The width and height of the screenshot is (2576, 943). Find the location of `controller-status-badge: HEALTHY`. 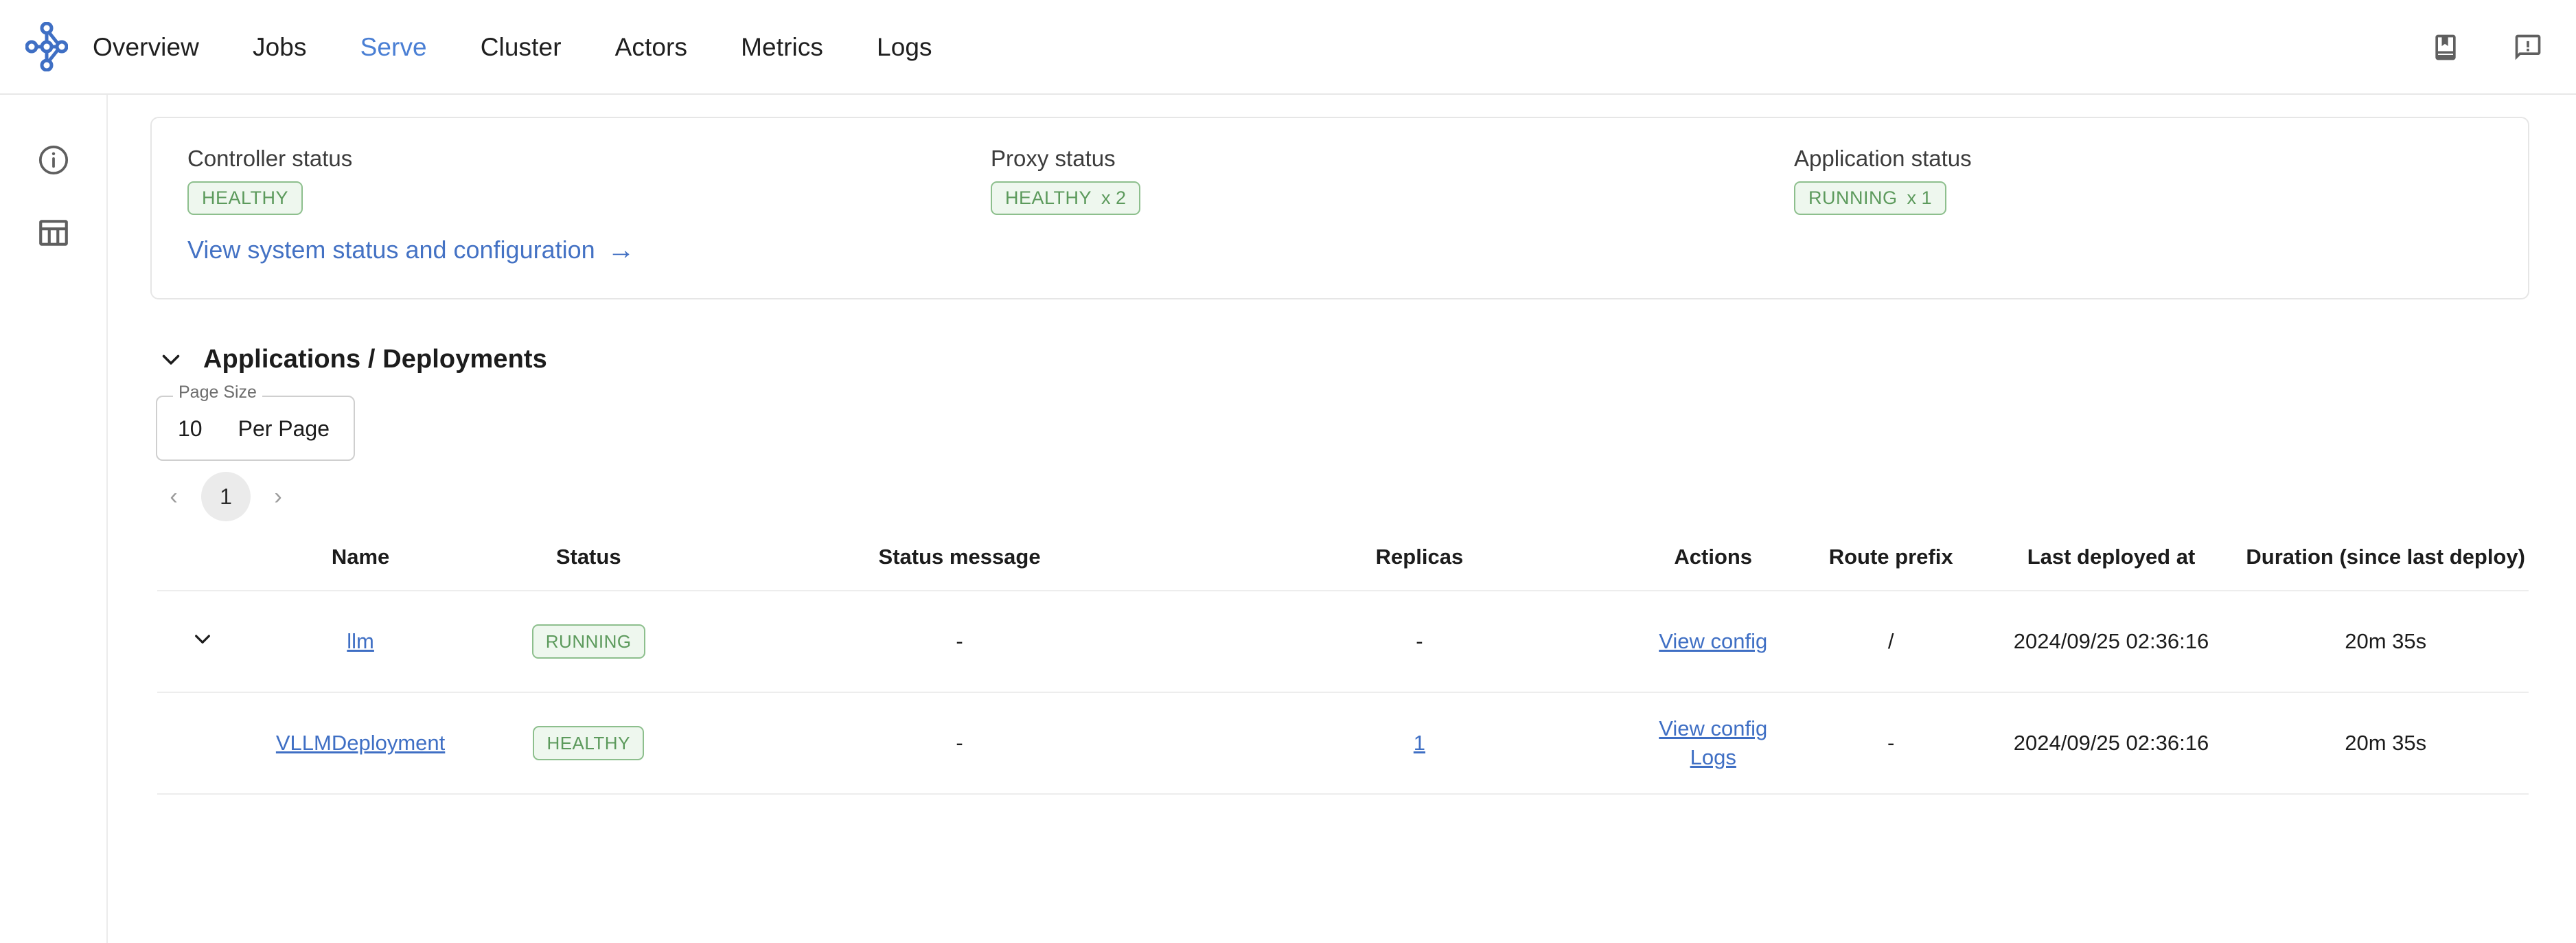

controller-status-badge: HEALTHY is located at coordinates (245, 198).